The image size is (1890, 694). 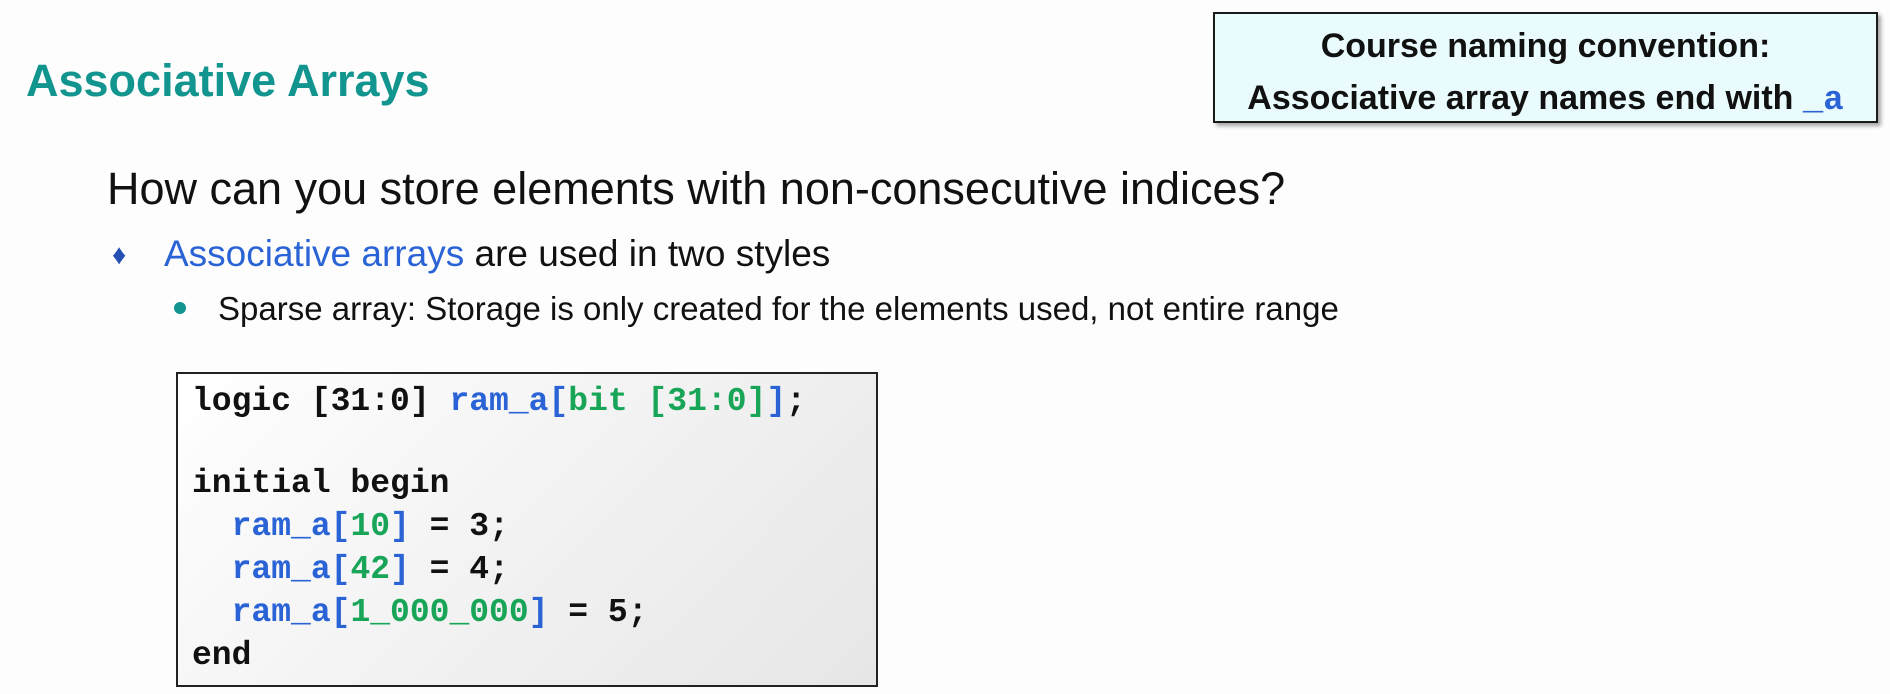 I want to click on code-line-2: initial begin, so click(x=321, y=483).